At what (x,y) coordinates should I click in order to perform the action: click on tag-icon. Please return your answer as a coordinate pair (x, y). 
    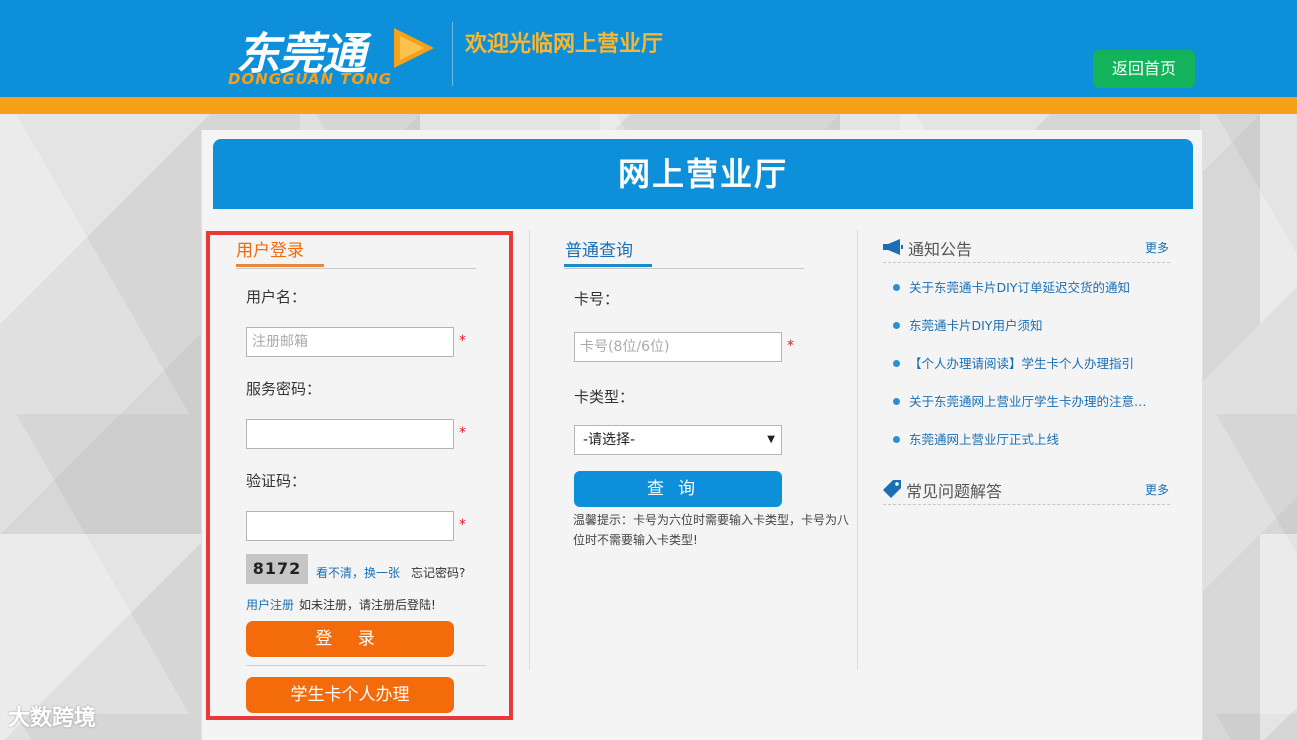
    Looking at the image, I should click on (892, 489).